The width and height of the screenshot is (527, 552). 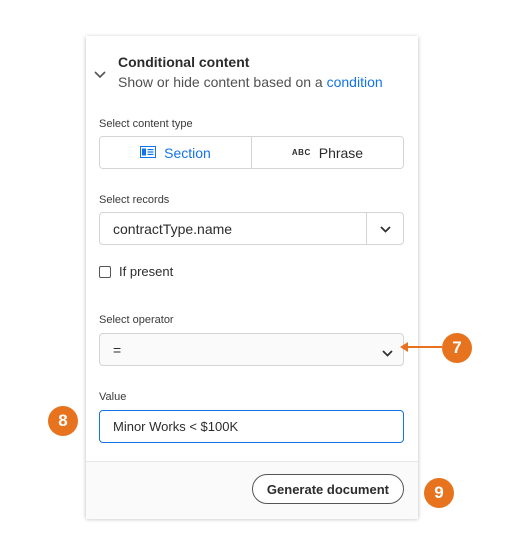 What do you see at coordinates (301, 152) in the screenshot?
I see `abc-text-icon: ABC` at bounding box center [301, 152].